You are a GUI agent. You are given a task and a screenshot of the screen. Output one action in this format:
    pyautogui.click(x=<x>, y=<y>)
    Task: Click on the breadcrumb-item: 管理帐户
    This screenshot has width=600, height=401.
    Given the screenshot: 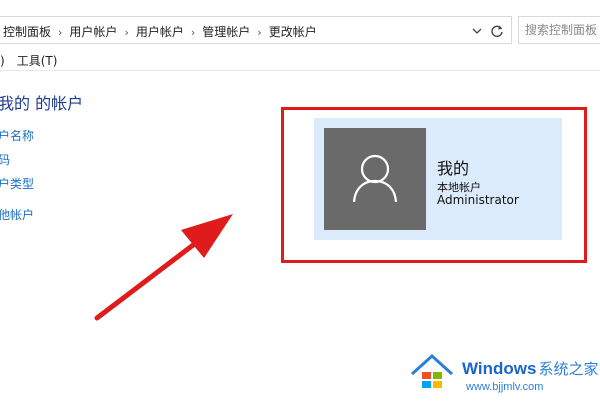 What is the action you would take?
    pyautogui.click(x=226, y=31)
    